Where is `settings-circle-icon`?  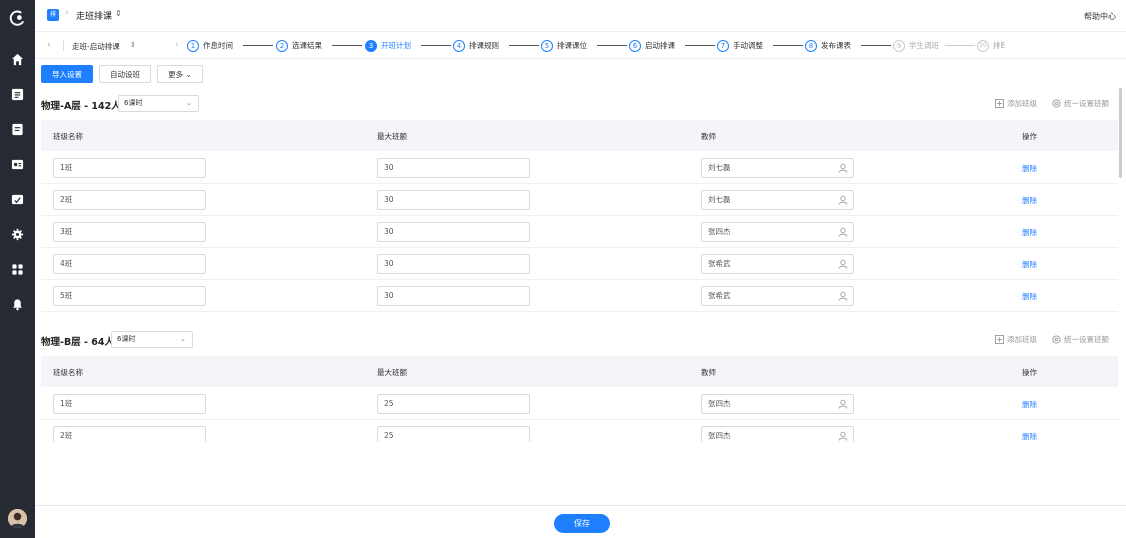
settings-circle-icon is located at coordinates (1056, 103).